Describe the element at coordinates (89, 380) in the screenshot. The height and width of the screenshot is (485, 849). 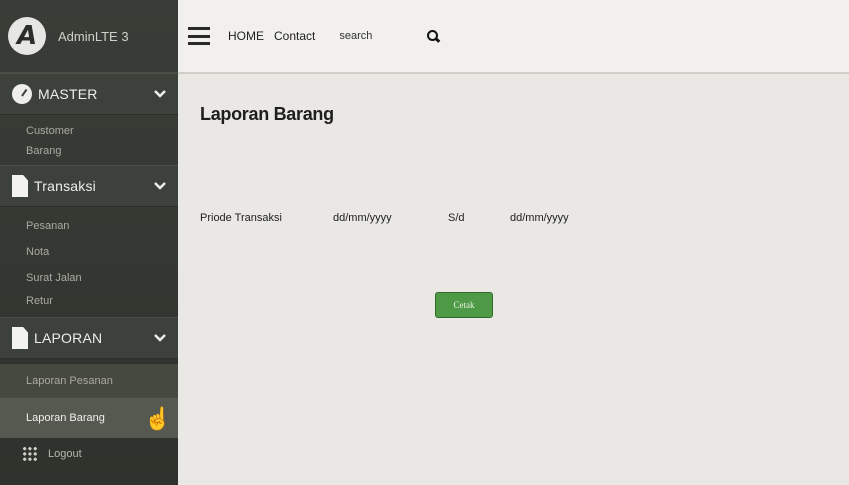
I see `sidebar-item-laporan-pesanan: Laporan Pesanan` at that location.